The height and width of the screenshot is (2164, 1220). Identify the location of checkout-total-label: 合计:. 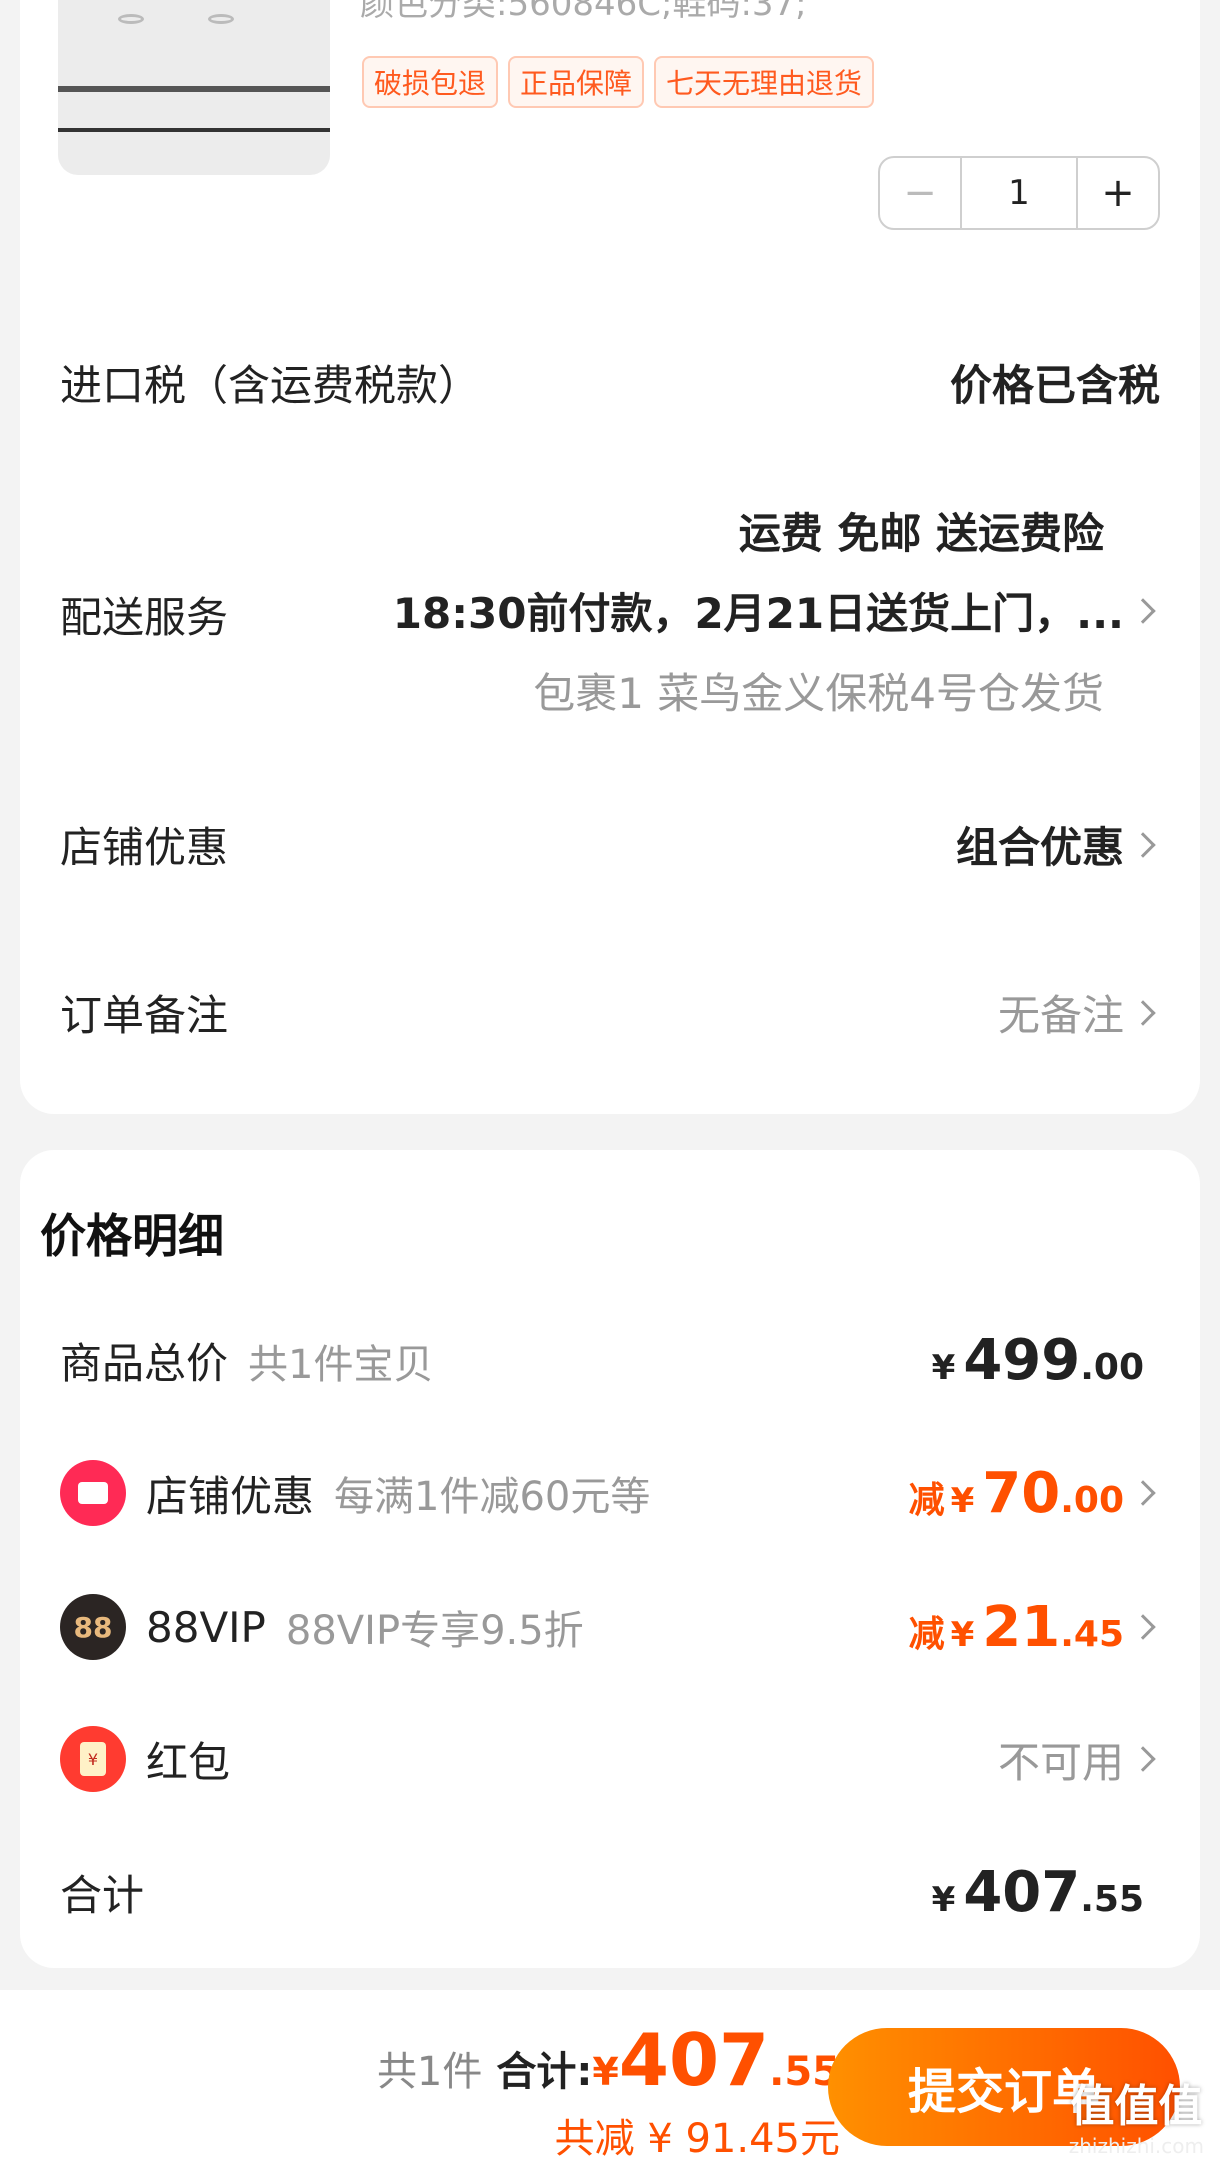
(544, 2072).